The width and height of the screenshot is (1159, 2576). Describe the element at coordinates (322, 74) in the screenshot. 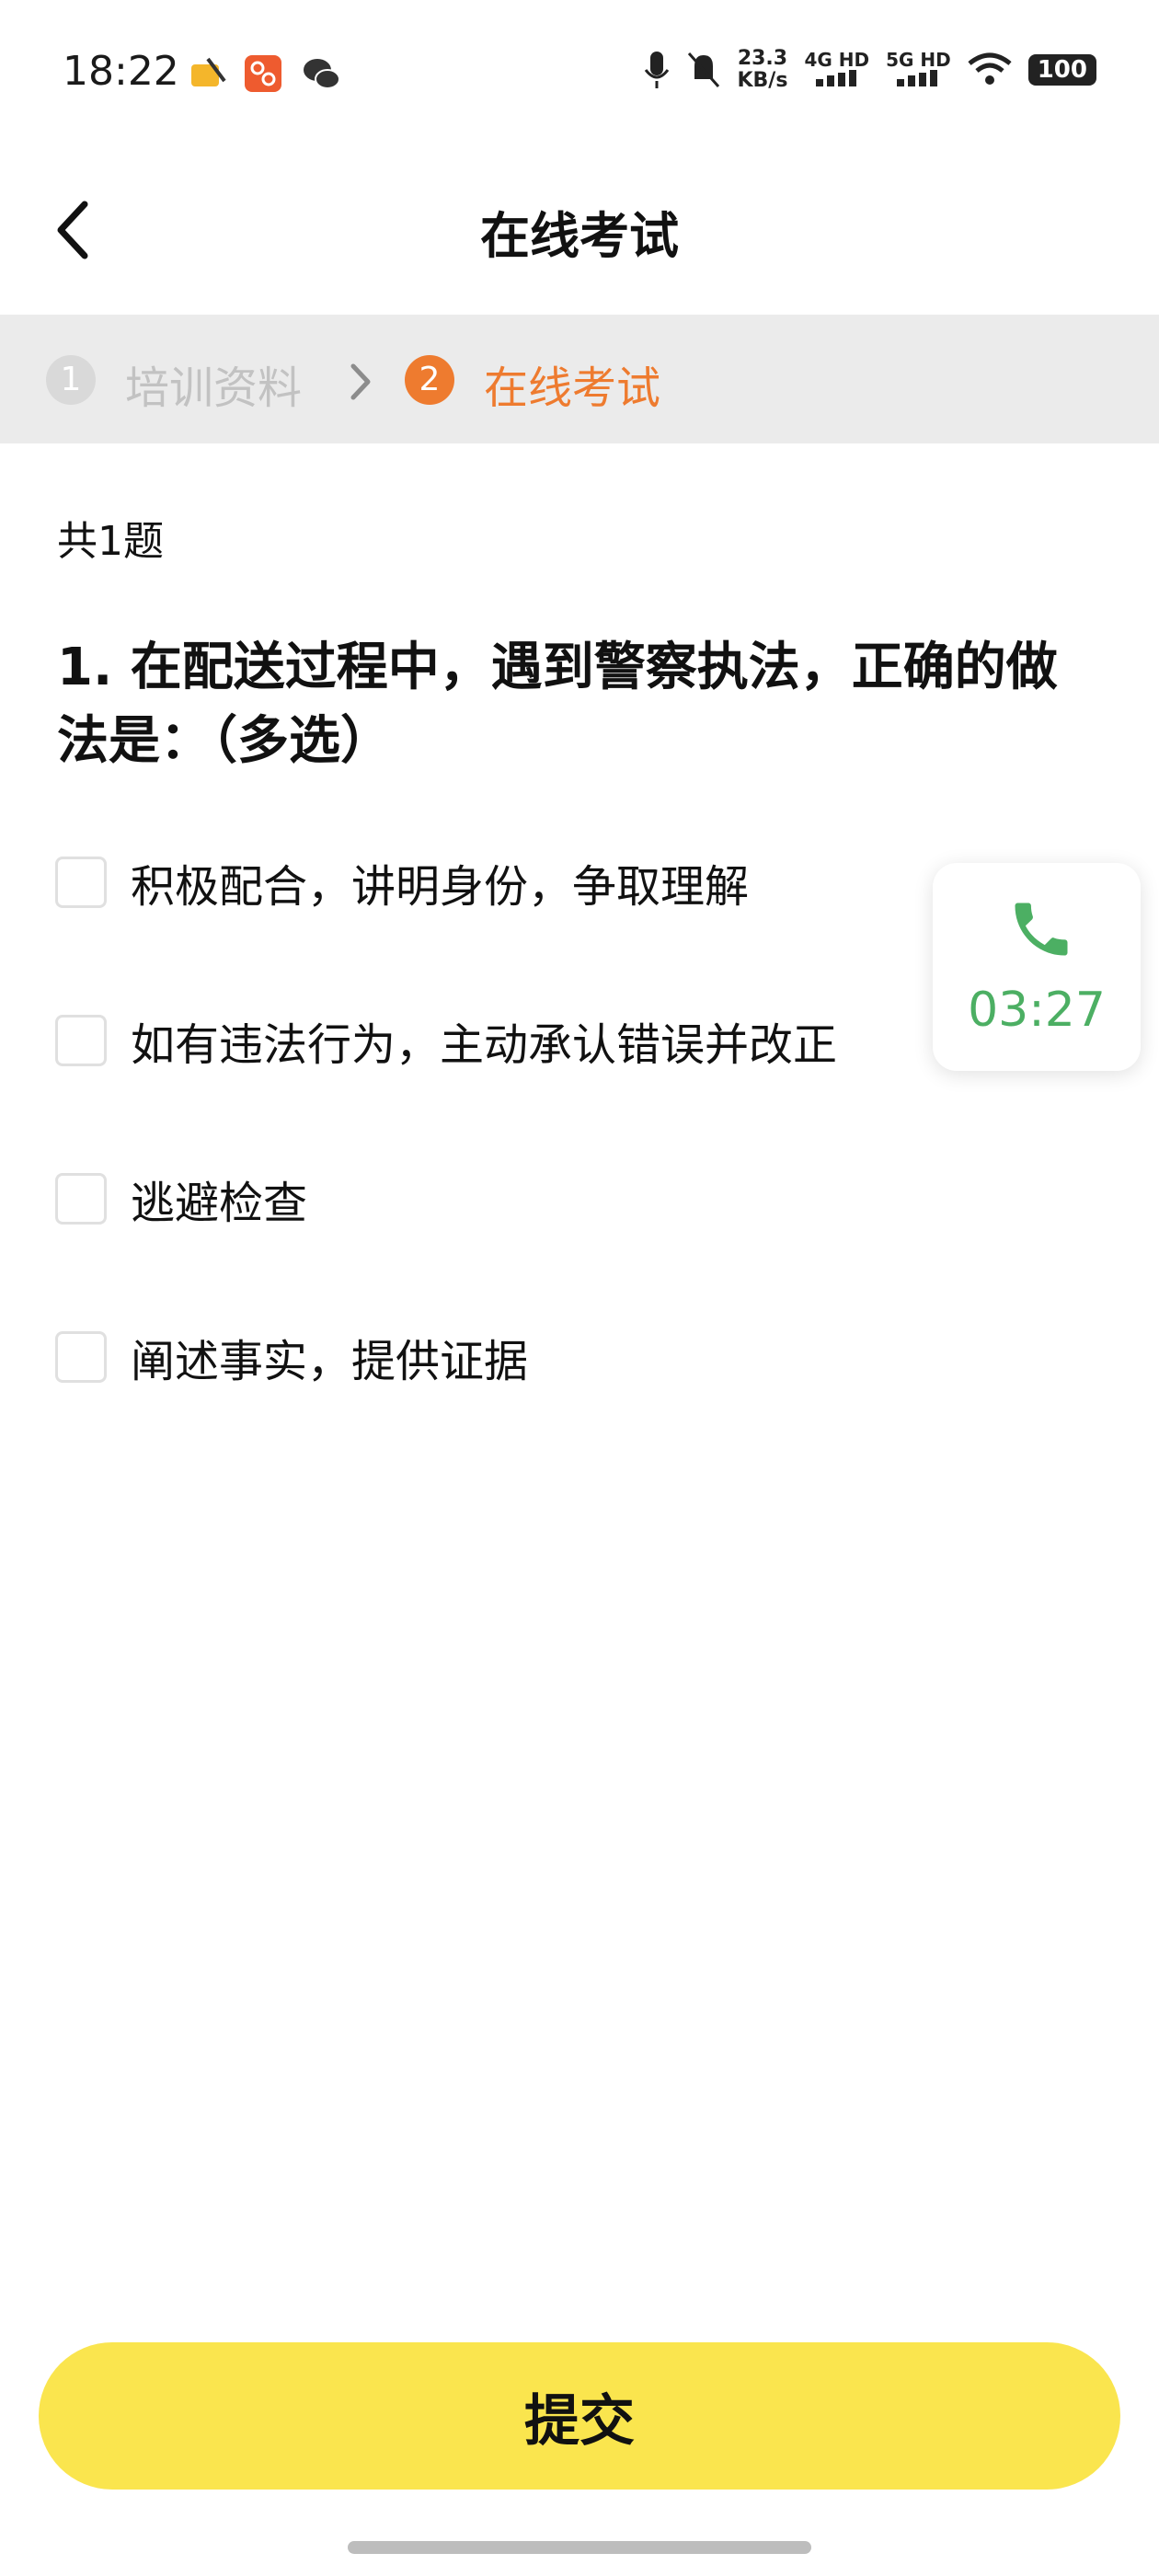

I see `wechat-icon` at that location.